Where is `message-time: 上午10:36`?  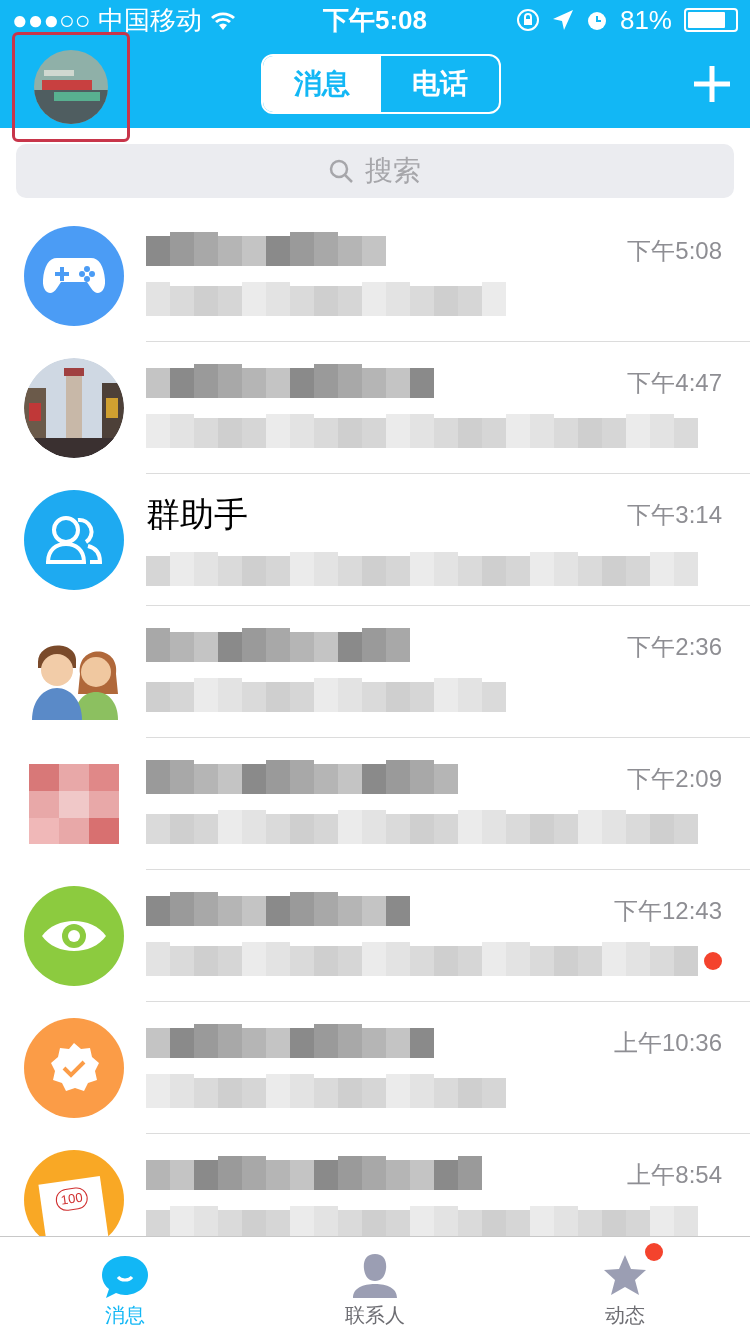 message-time: 上午10:36 is located at coordinates (667, 1042).